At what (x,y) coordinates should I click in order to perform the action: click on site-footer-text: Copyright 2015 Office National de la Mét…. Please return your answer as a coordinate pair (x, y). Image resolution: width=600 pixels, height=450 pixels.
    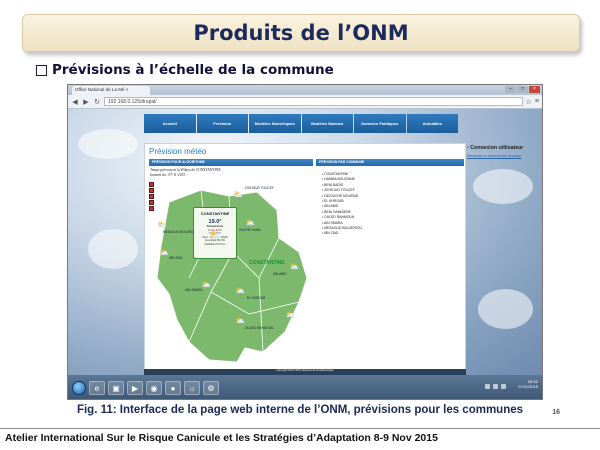
    Looking at the image, I should click on (305, 370).